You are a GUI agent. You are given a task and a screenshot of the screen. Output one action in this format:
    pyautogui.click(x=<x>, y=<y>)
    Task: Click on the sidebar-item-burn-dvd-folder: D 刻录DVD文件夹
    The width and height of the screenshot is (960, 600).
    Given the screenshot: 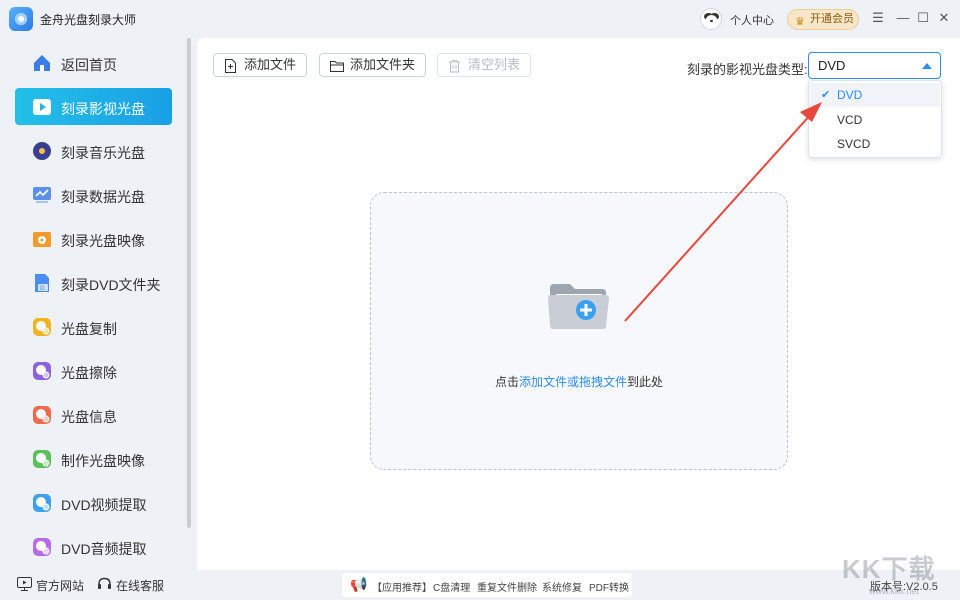 What is the action you would take?
    pyautogui.click(x=93, y=282)
    